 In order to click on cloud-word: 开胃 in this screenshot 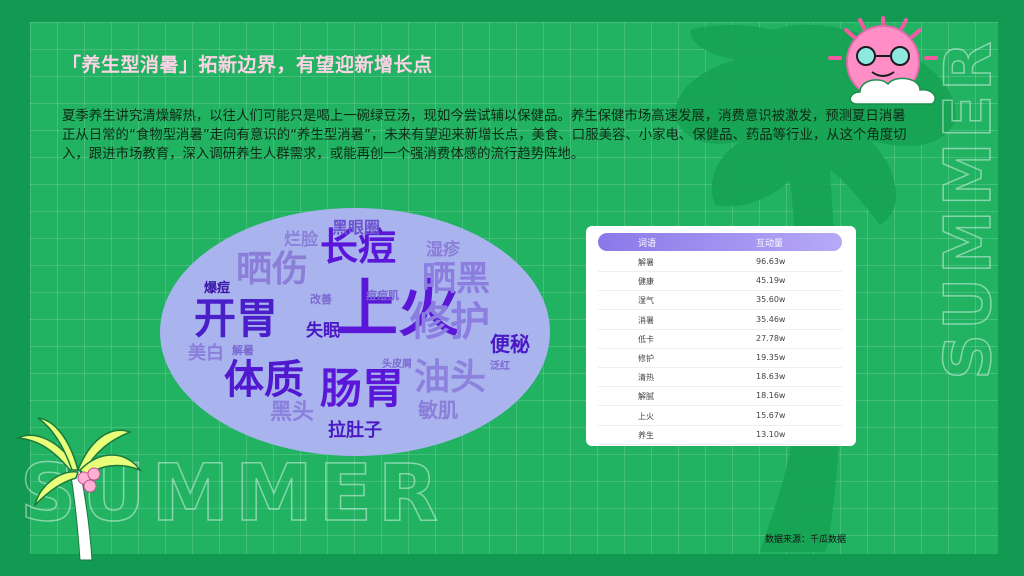, I will do `click(236, 318)`.